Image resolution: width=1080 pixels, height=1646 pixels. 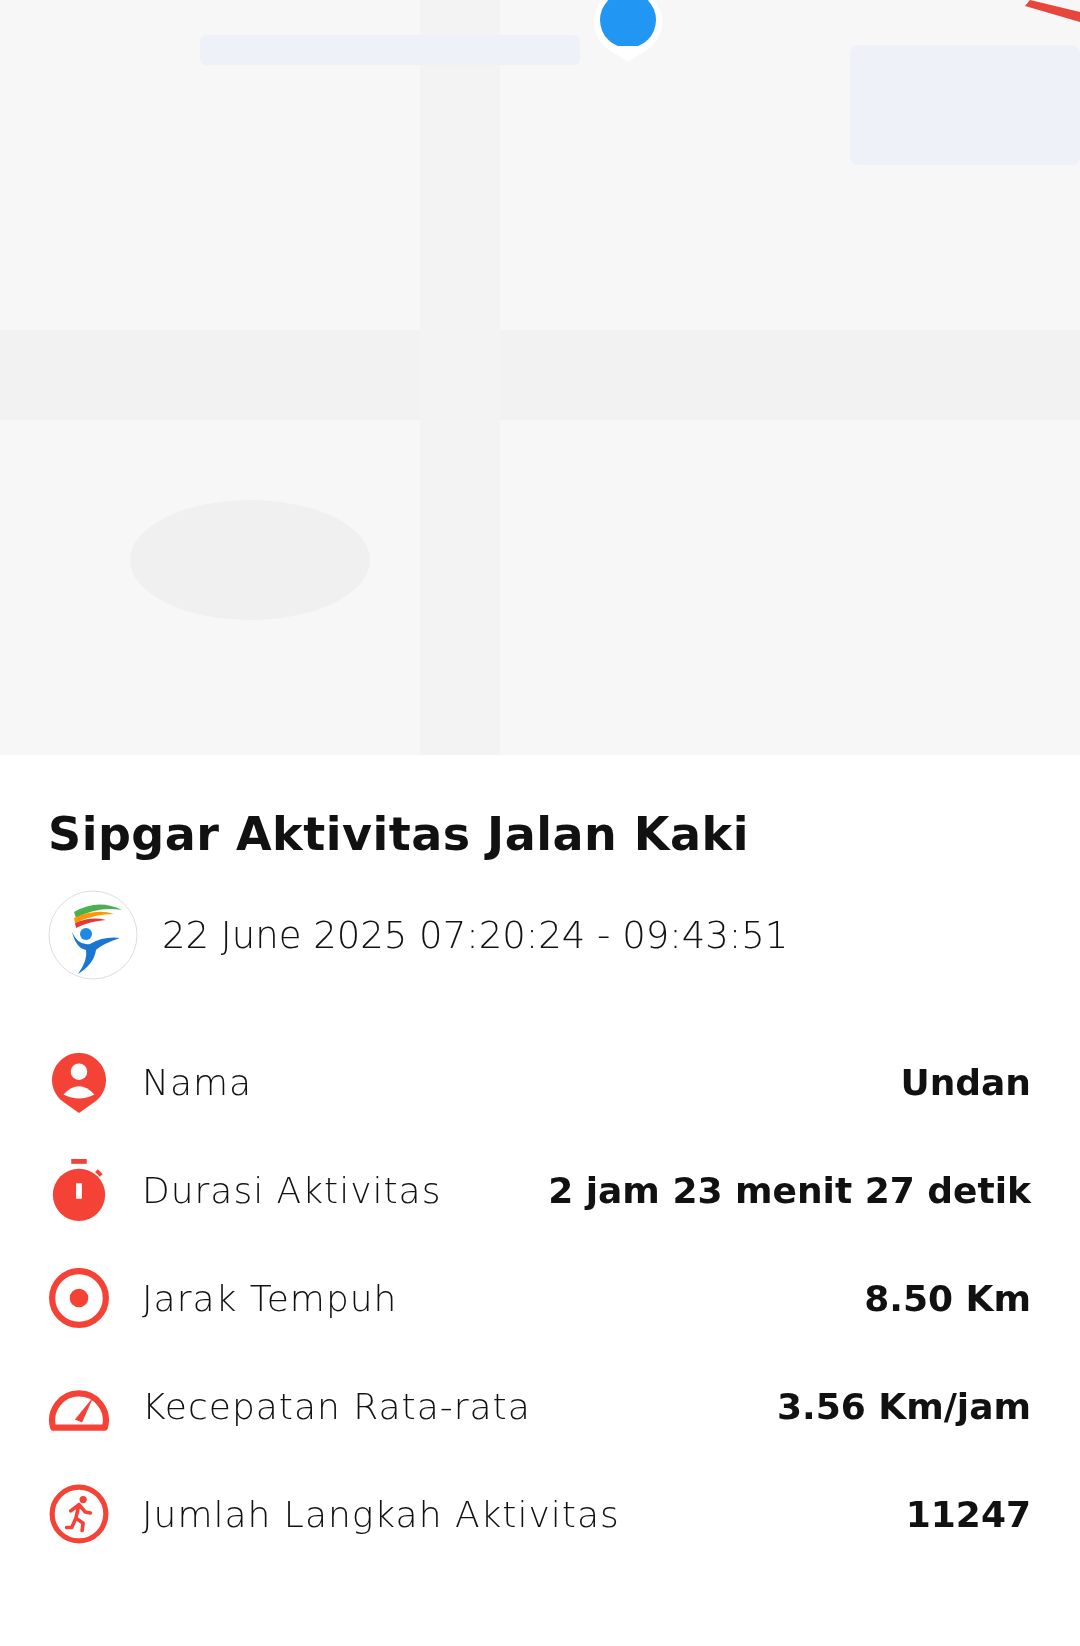 What do you see at coordinates (79, 1298) in the screenshot?
I see `target-icon` at bounding box center [79, 1298].